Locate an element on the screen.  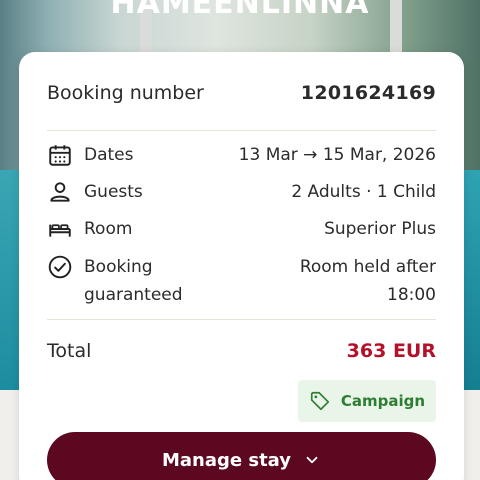
manage-stay-label: Manage stay is located at coordinates (226, 460).